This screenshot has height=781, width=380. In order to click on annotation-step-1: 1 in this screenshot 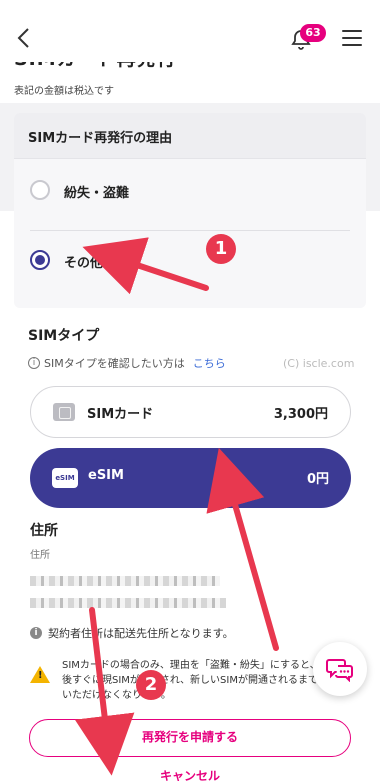, I will do `click(221, 249)`.